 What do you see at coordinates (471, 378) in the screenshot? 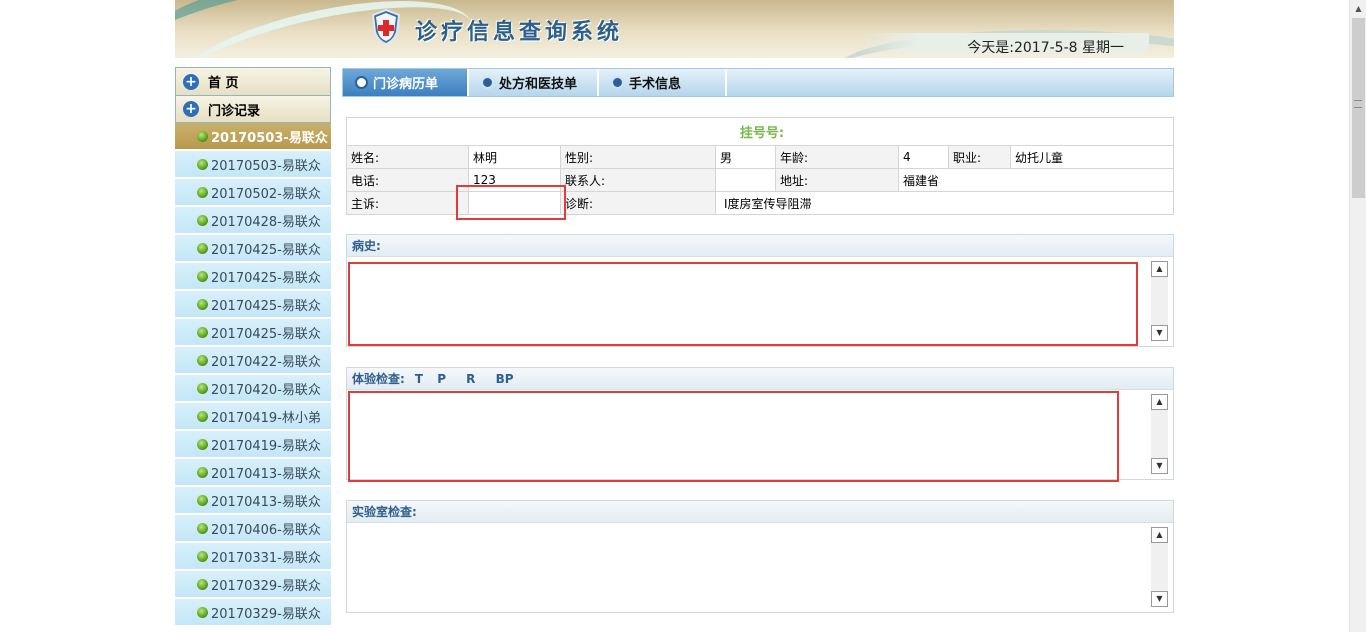
I see `vital-r: R` at bounding box center [471, 378].